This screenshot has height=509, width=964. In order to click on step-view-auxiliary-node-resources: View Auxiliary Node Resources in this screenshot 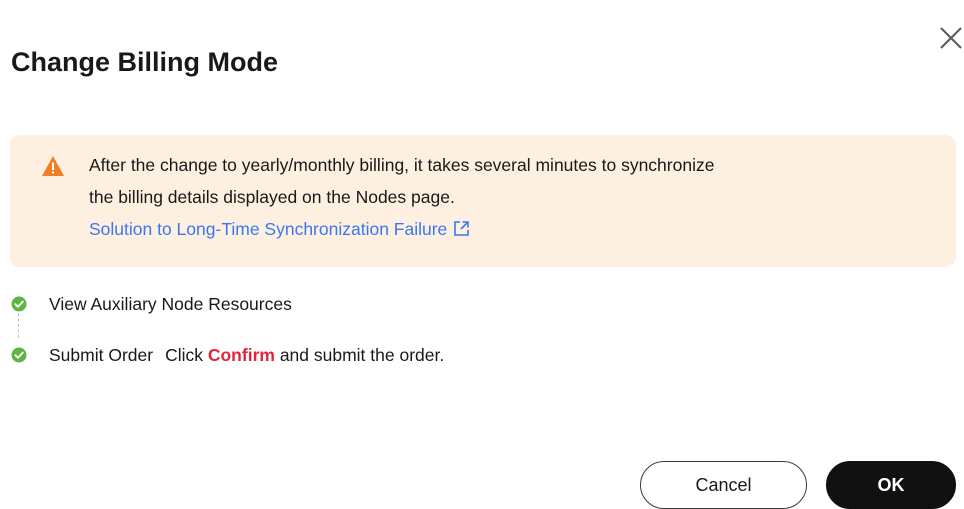, I will do `click(151, 304)`.